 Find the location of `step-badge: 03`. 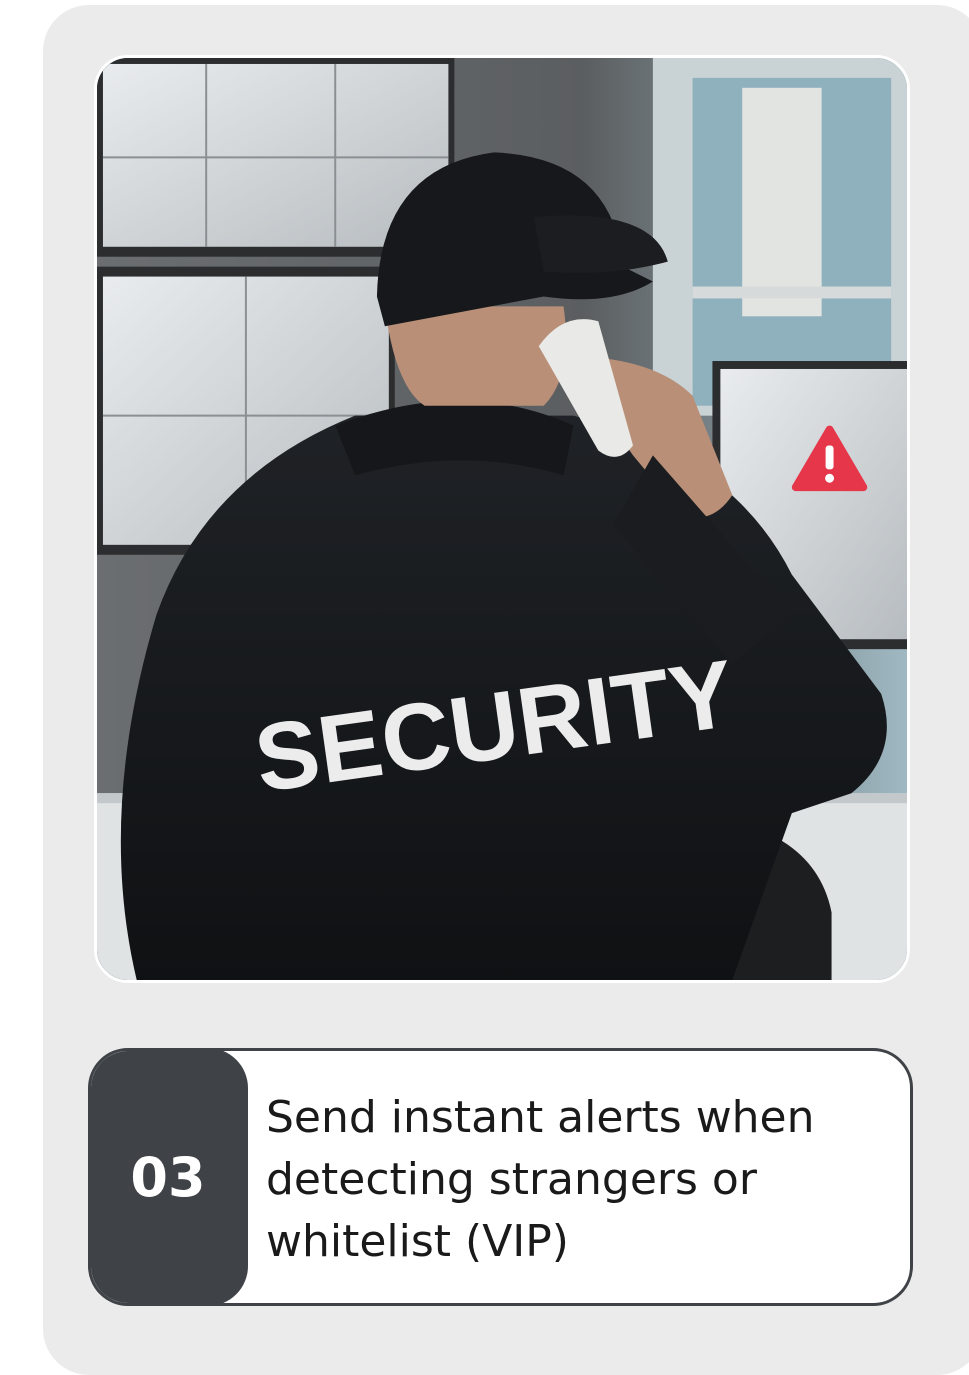

step-badge: 03 is located at coordinates (169, 1177).